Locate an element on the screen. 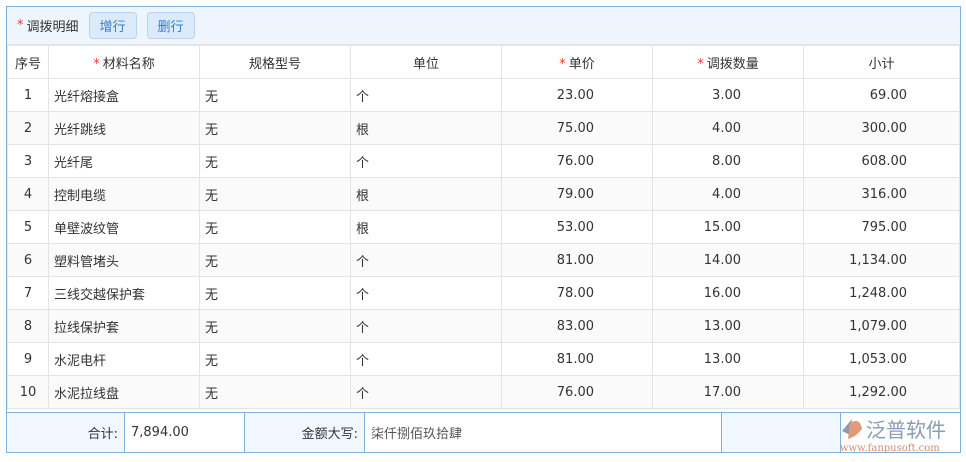 Image resolution: width=966 pixels, height=462 pixels. unit-price-cell: 23.00 is located at coordinates (577, 95).